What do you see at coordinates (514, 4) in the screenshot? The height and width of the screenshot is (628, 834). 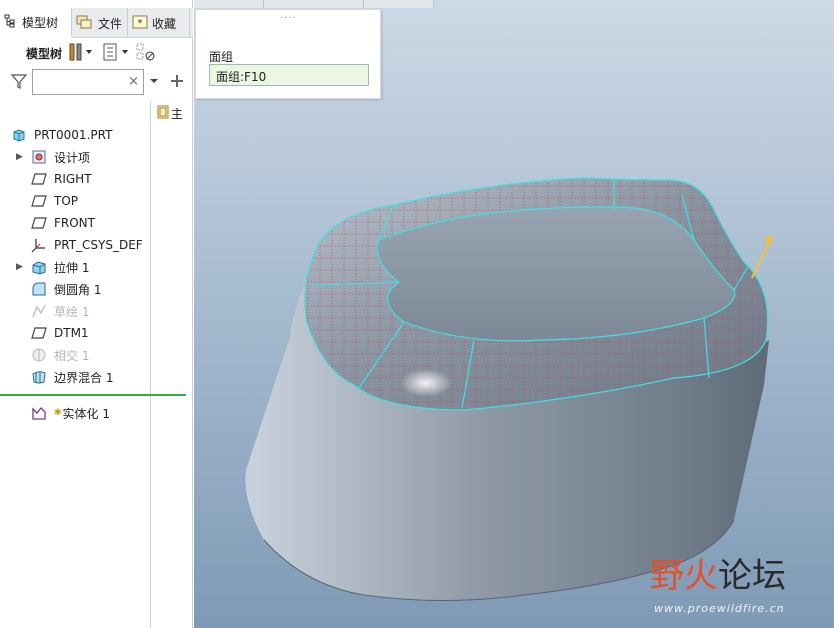 I see `ribbon-tabs-strip` at bounding box center [514, 4].